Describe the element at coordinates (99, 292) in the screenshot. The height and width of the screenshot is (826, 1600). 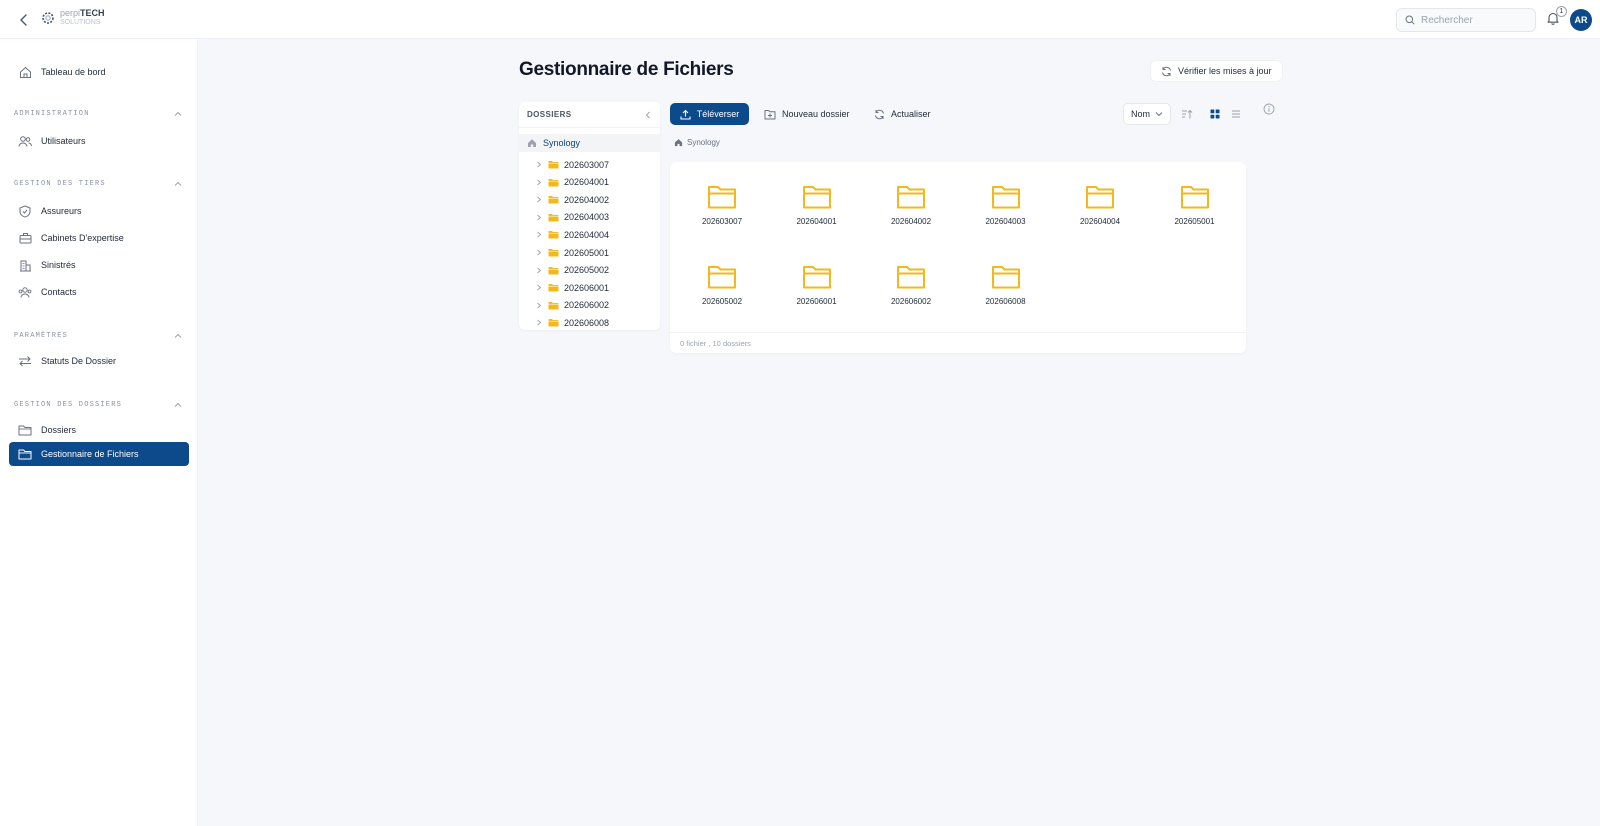
I see `sidebar-item-contacts: Contacts` at that location.